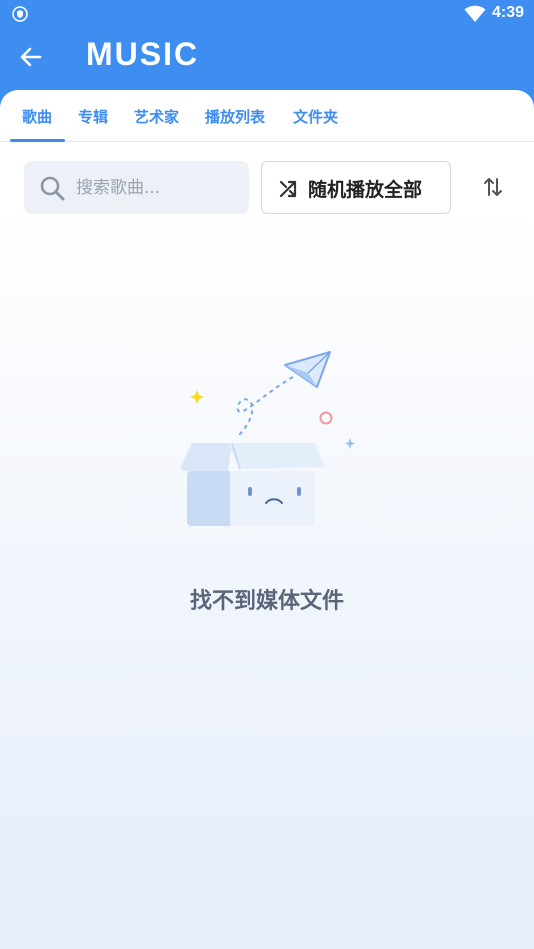 Image resolution: width=534 pixels, height=949 pixels. Describe the element at coordinates (267, 14) in the screenshot. I see `status-bar: 4:39` at that location.